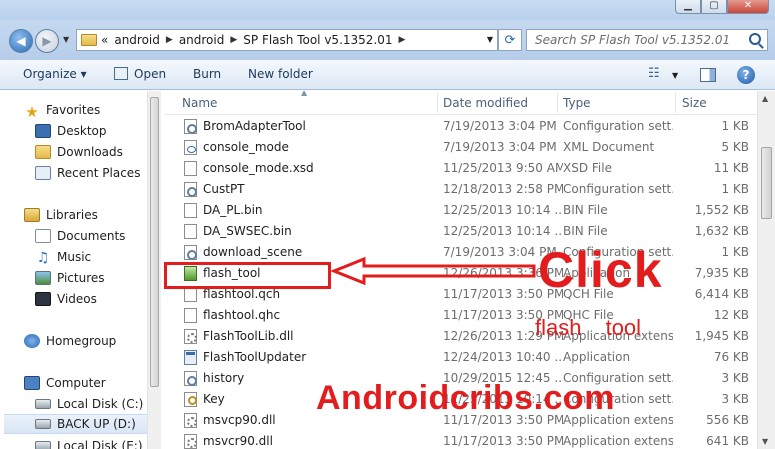 Image resolution: width=775 pixels, height=449 pixels. I want to click on nav-backup-d: BACK UP (D:), so click(76, 424).